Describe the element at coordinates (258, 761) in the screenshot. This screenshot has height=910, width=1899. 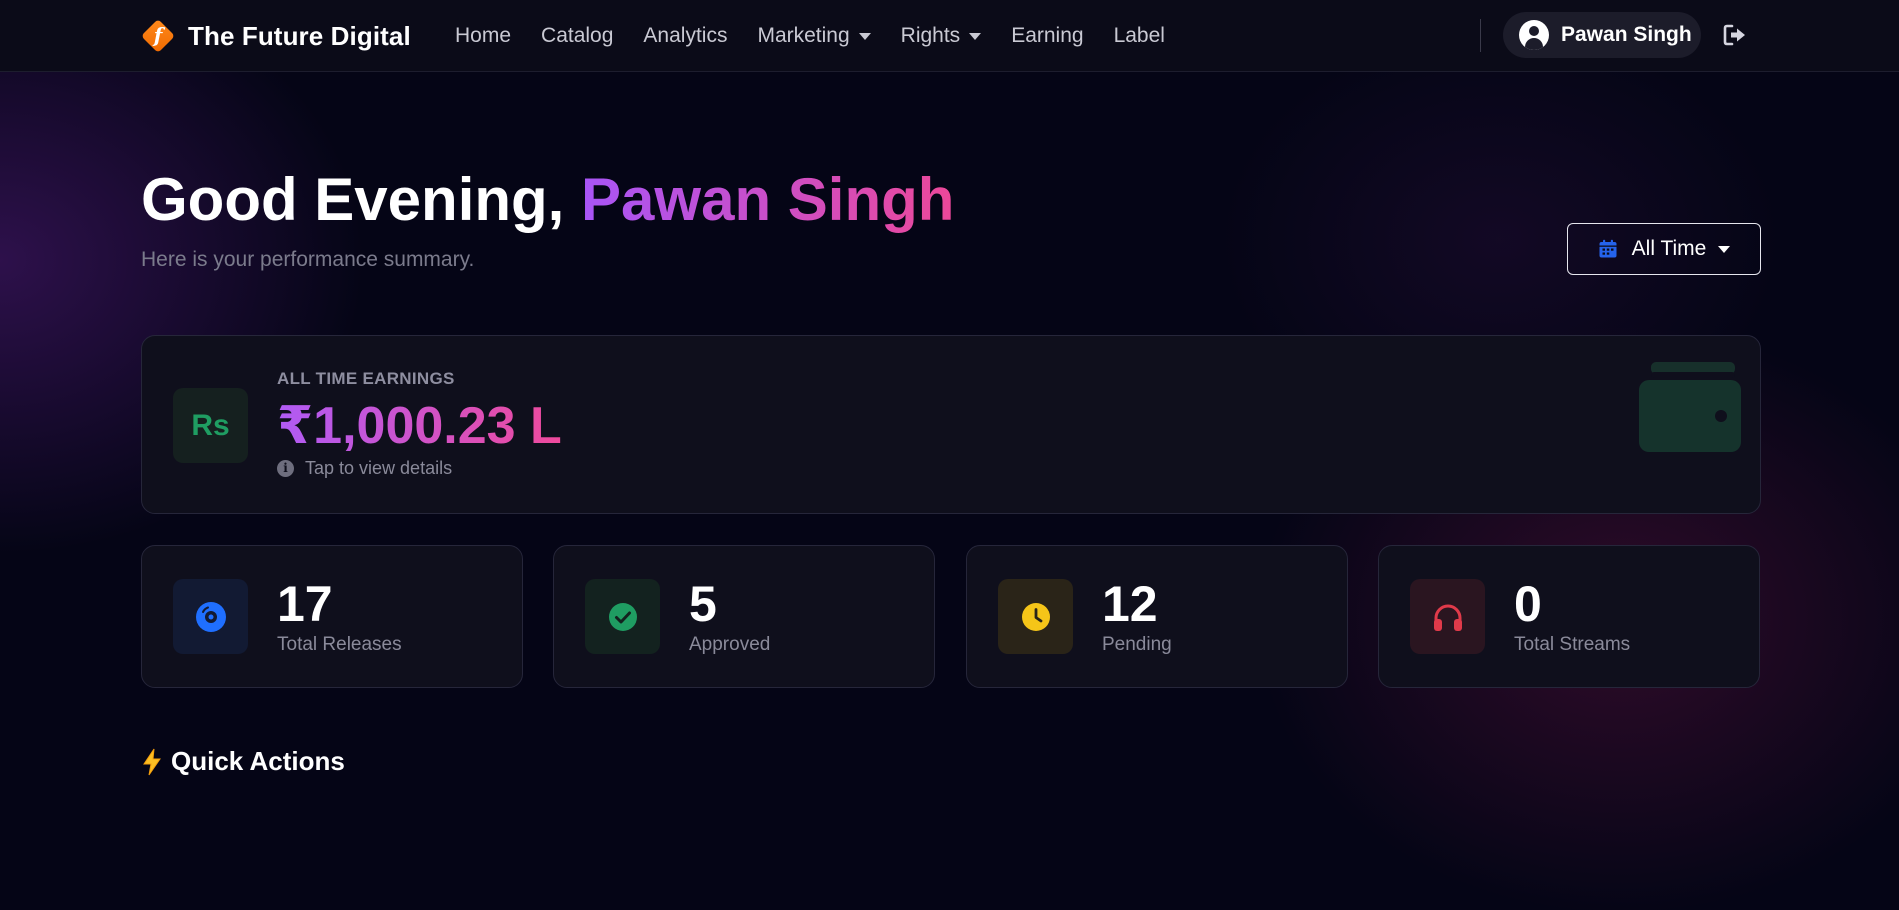
I see `quick-actions-title: Quick Actions` at that location.